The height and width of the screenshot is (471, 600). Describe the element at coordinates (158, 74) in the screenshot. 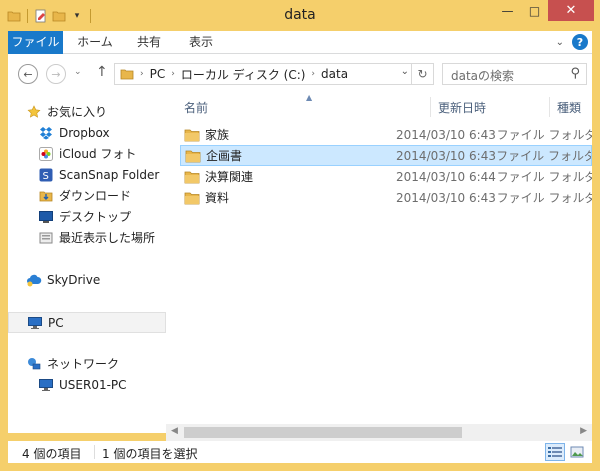

I see `breadcrumb-pc: PC` at that location.